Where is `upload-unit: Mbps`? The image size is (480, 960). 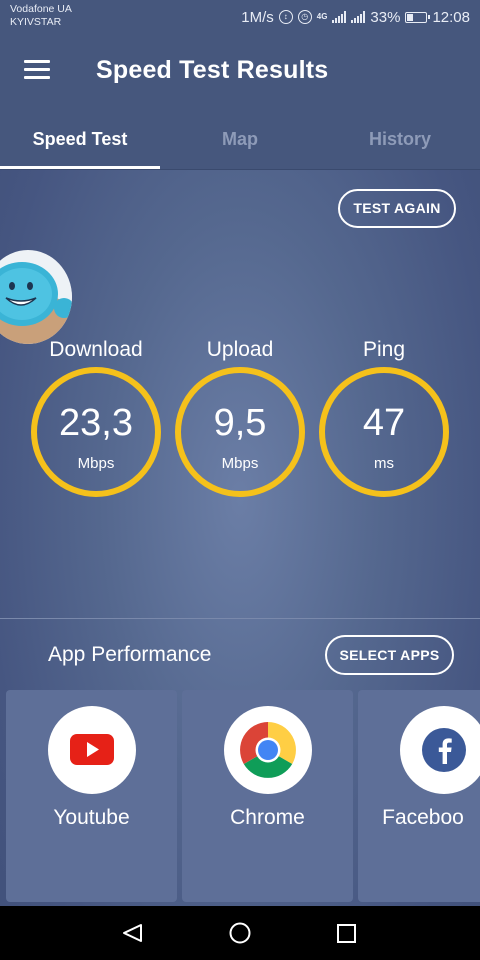
upload-unit: Mbps is located at coordinates (240, 463).